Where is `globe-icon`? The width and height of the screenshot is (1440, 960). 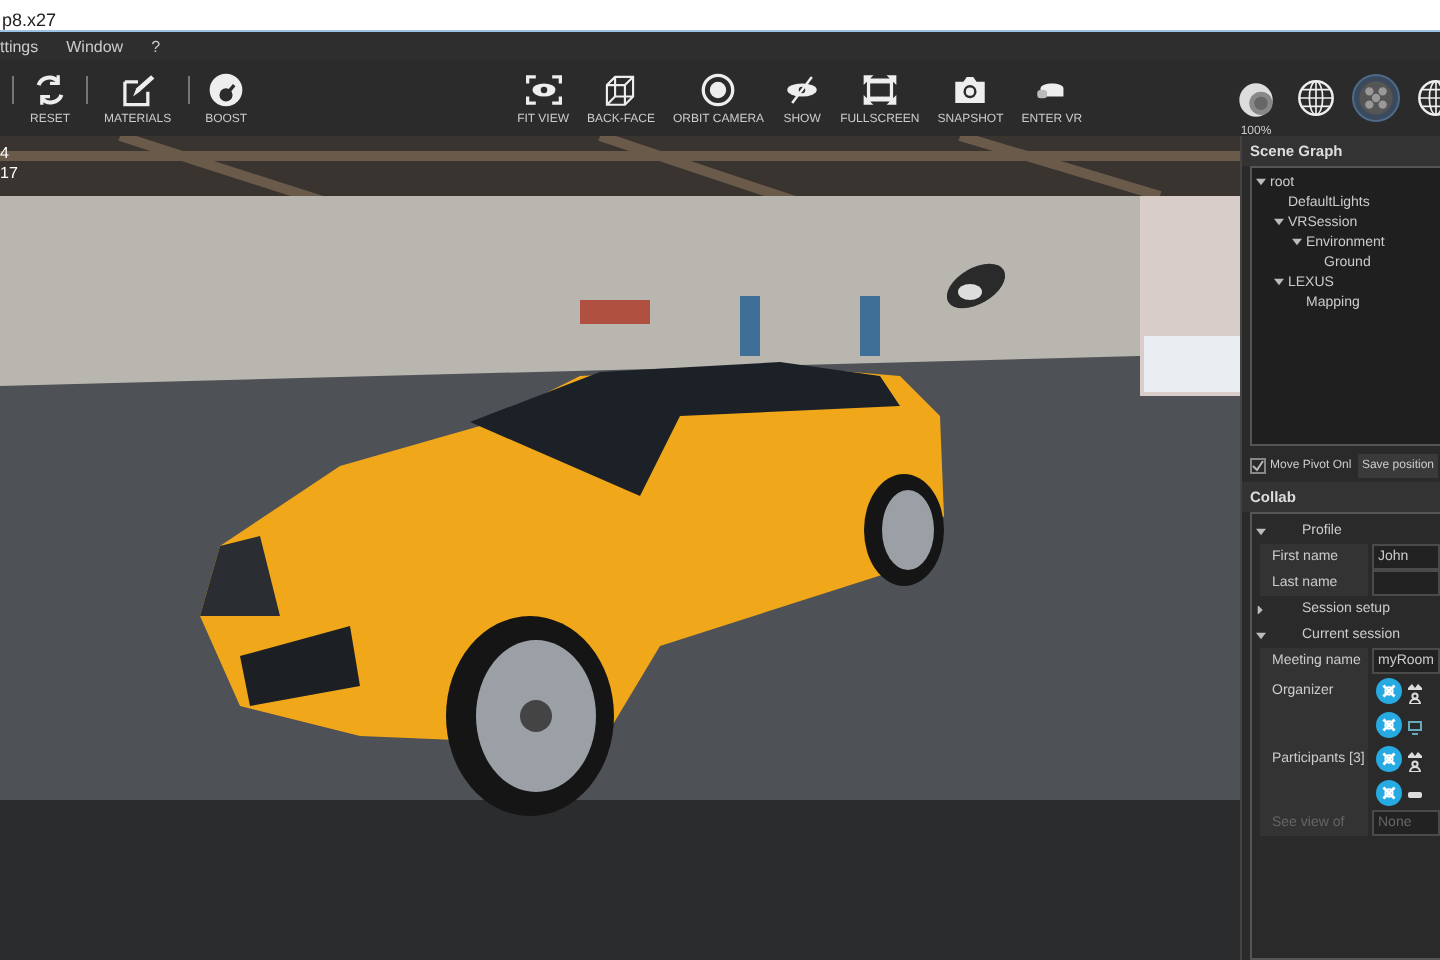
globe-icon is located at coordinates (1316, 98).